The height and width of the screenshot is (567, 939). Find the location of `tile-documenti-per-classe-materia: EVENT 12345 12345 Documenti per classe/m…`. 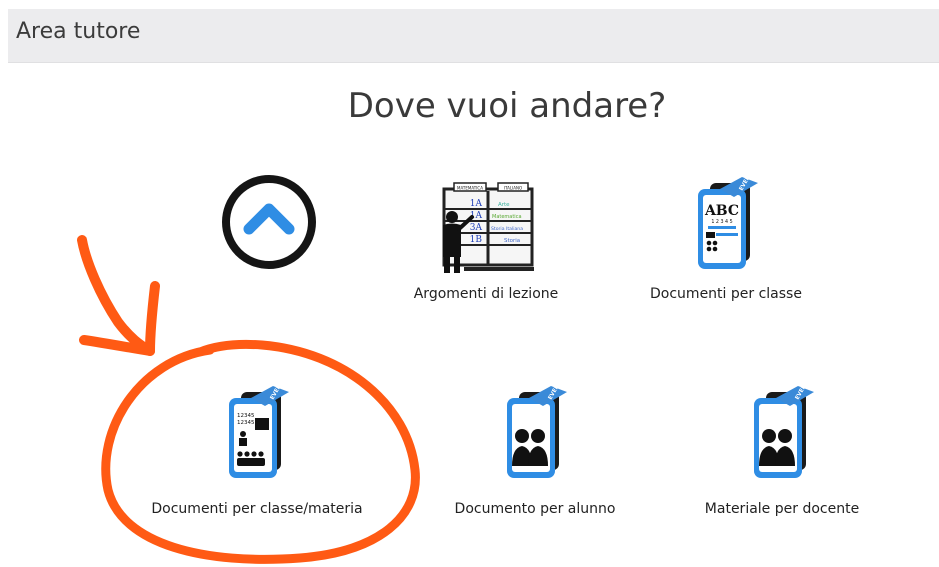

tile-documenti-per-classe-materia: EVENT 12345 12345 Documenti per classe/m… is located at coordinates (257, 454).